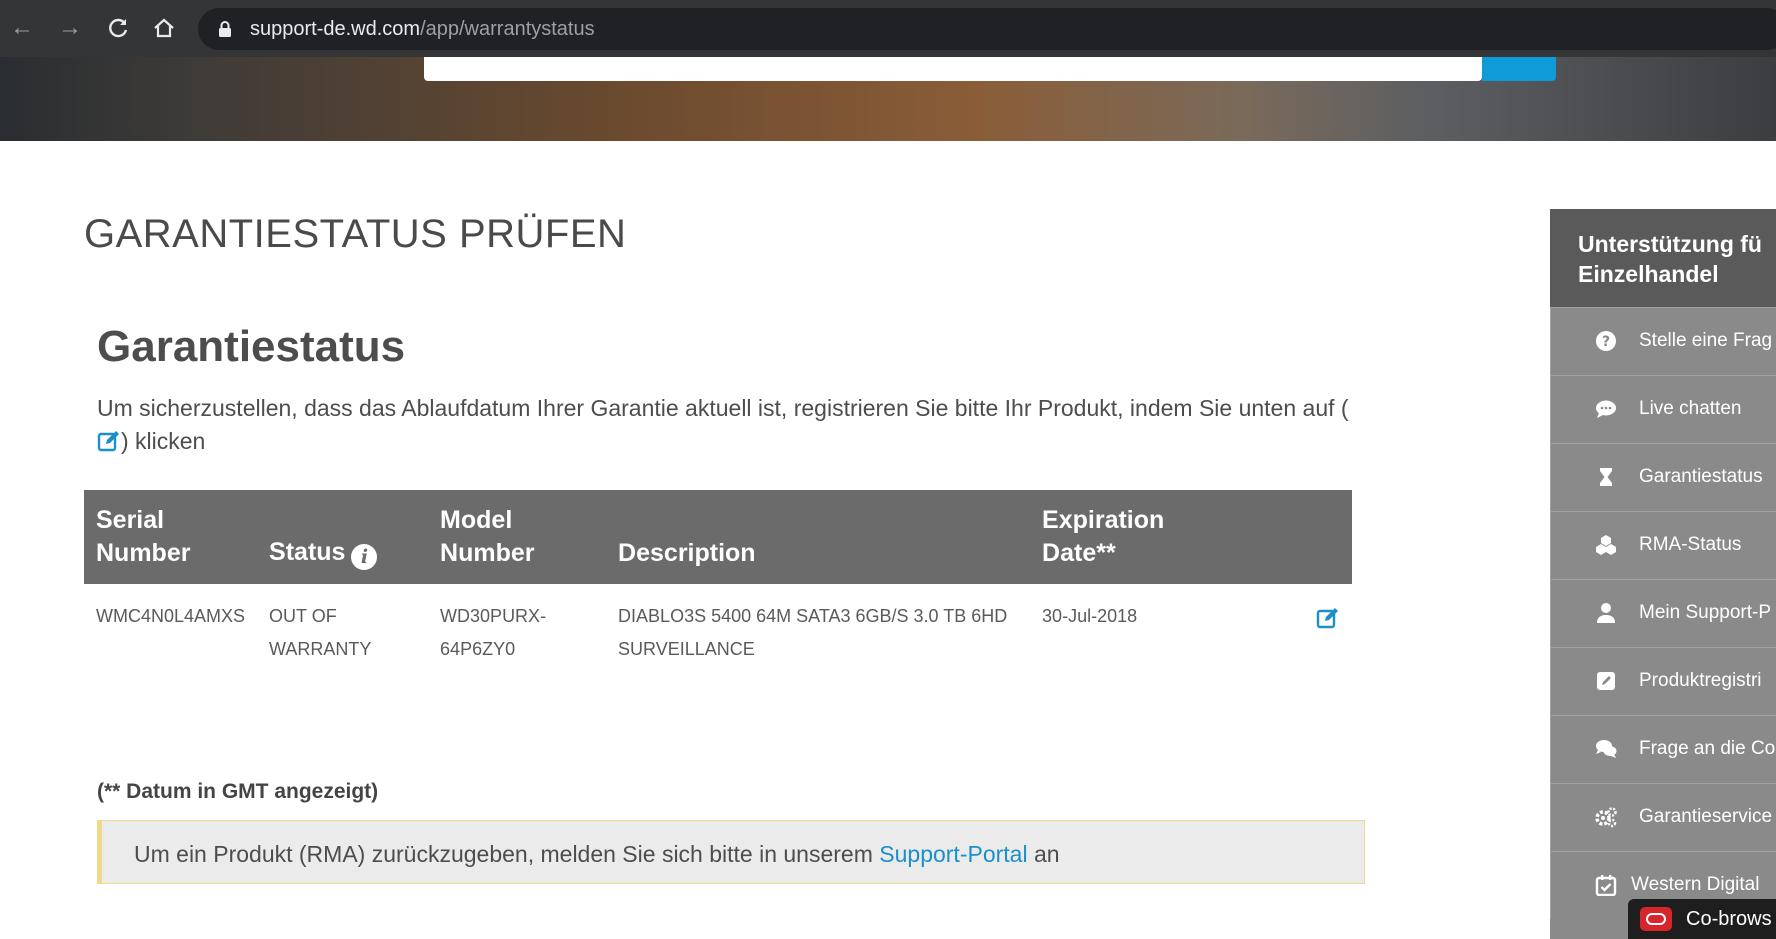 The image size is (1776, 939). Describe the element at coordinates (1663, 477) in the screenshot. I see `sidebar-item-warranty-status: Garantiestatus` at that location.